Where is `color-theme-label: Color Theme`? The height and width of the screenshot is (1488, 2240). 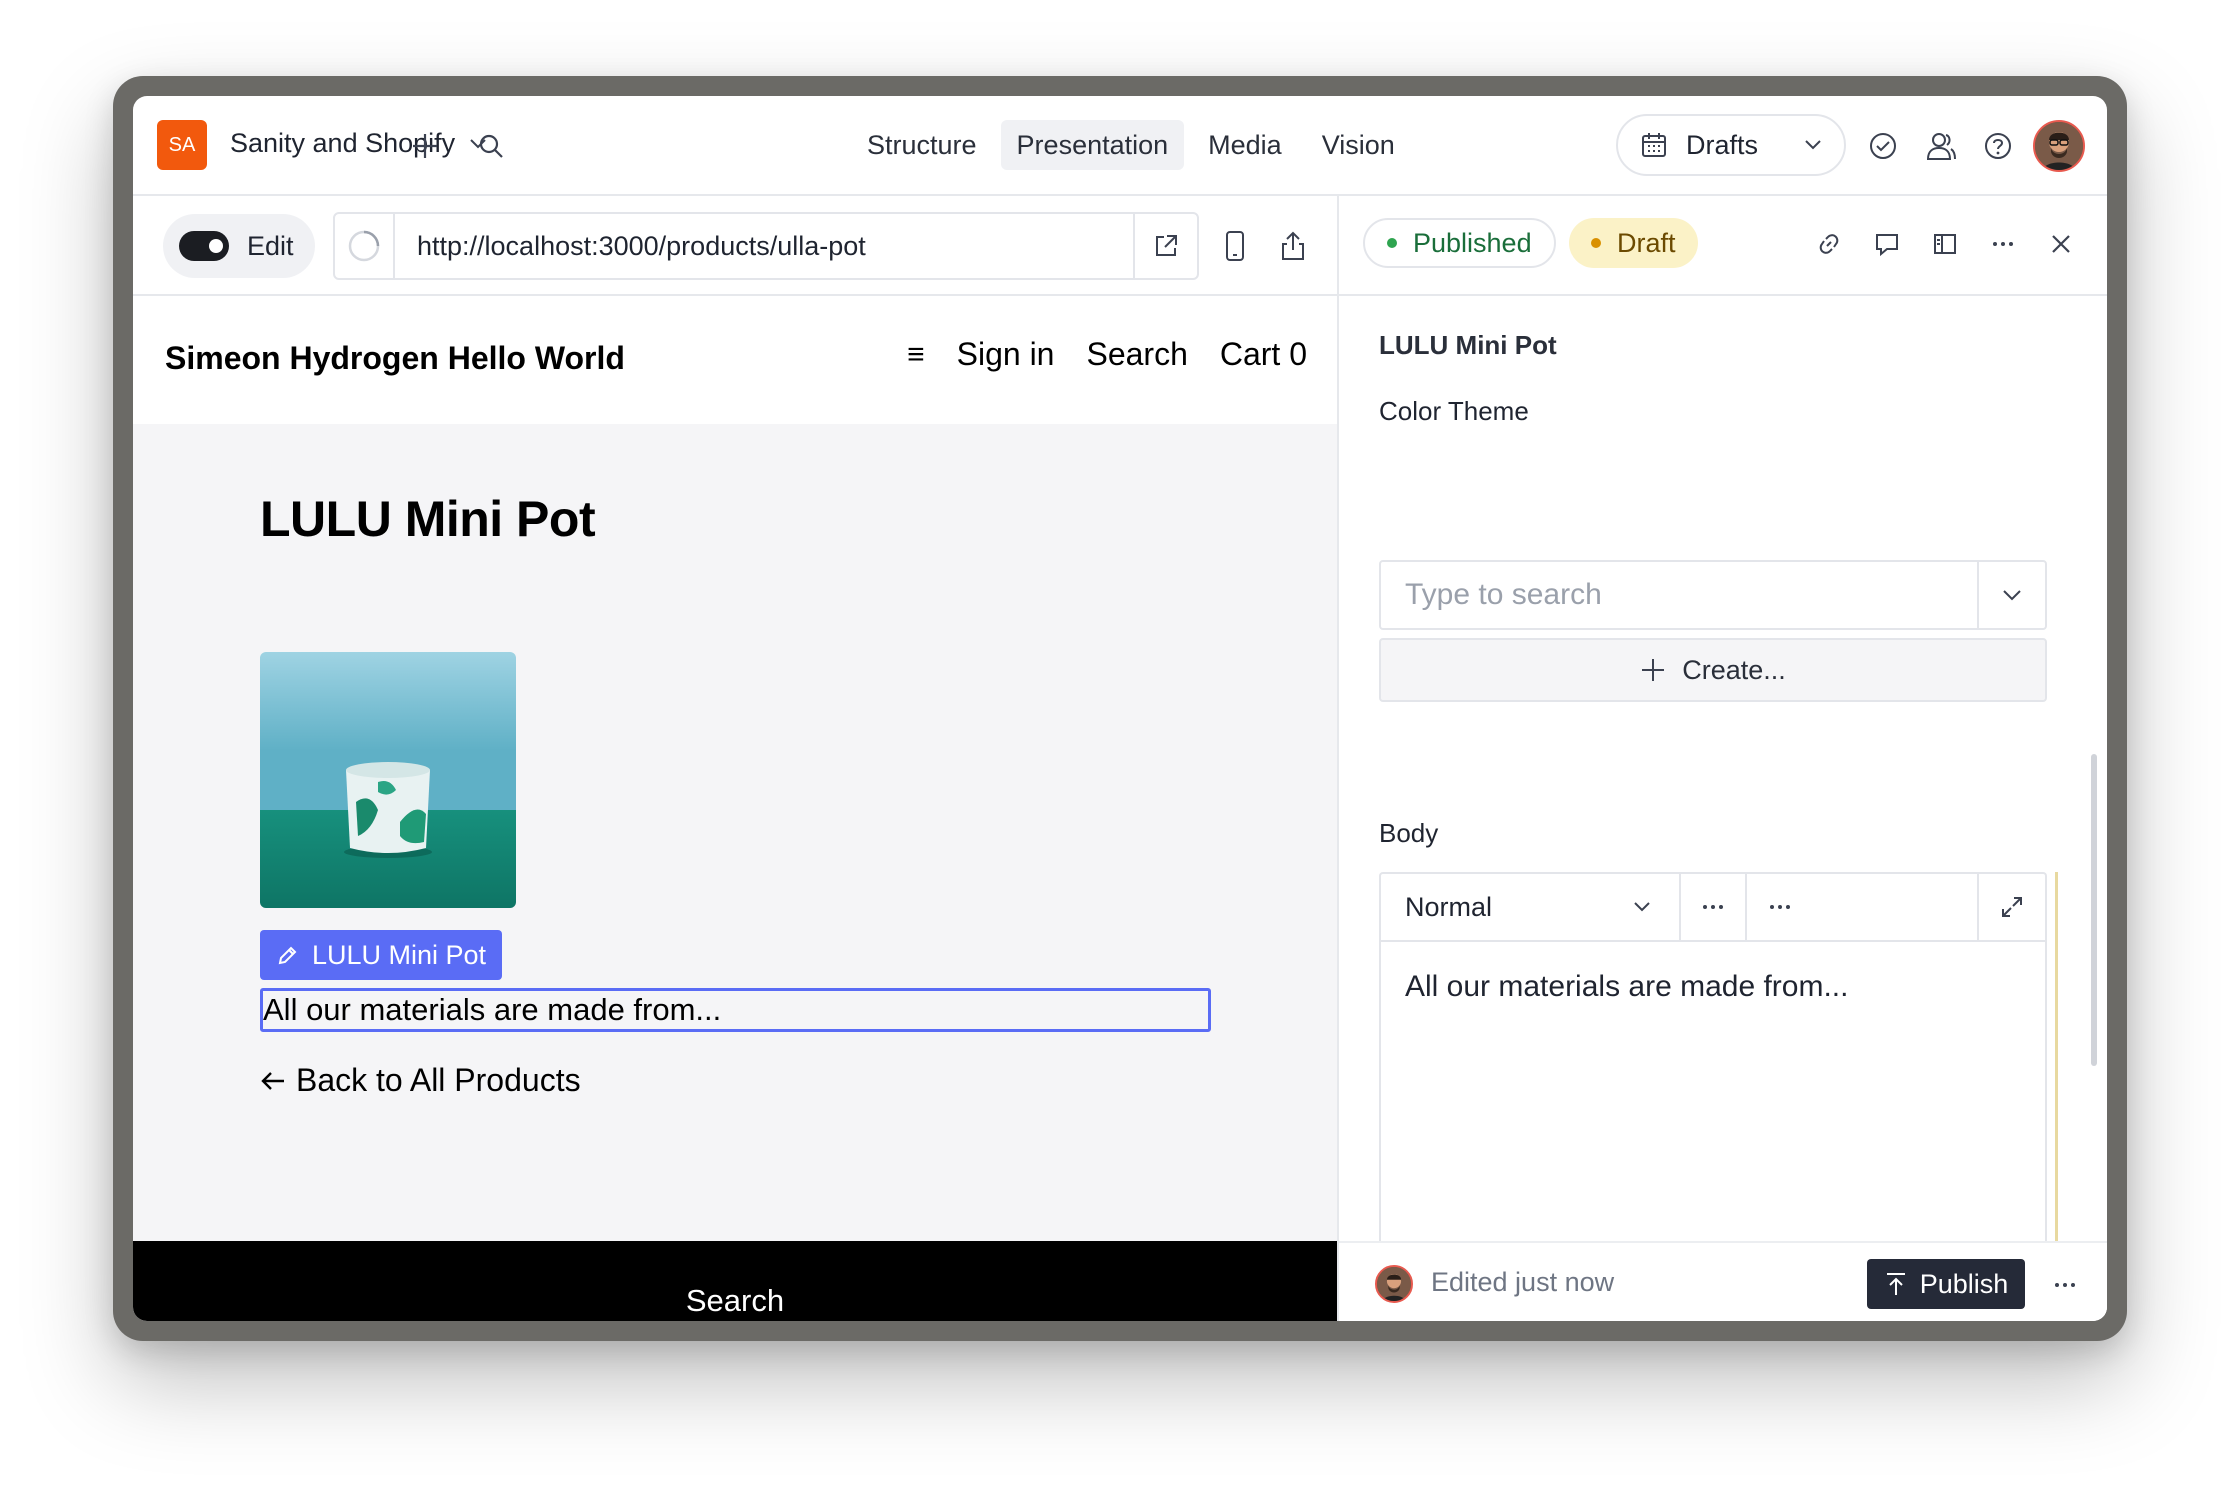 color-theme-label: Color Theme is located at coordinates (1454, 411).